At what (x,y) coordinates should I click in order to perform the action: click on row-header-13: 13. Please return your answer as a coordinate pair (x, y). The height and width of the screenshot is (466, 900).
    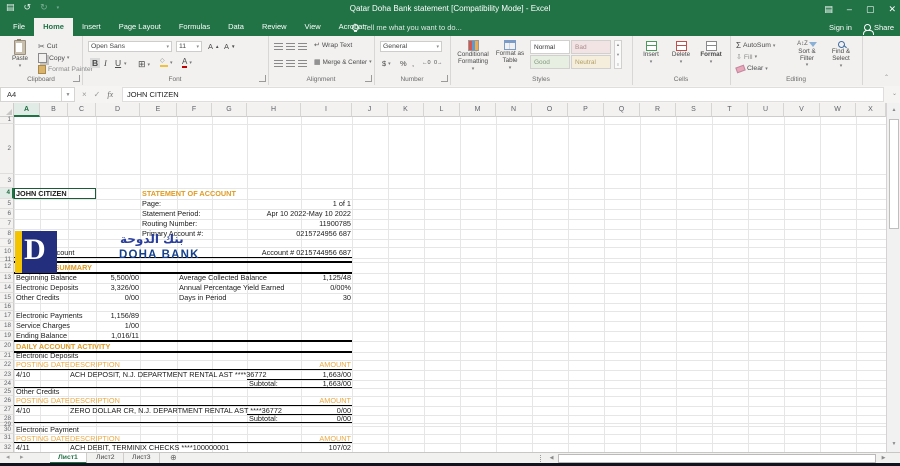
    Looking at the image, I should click on (7, 278).